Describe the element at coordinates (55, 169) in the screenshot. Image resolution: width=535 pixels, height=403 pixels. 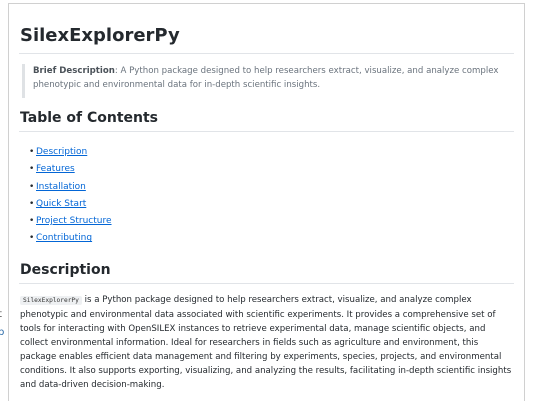
I see `toc-link-features: Features` at that location.